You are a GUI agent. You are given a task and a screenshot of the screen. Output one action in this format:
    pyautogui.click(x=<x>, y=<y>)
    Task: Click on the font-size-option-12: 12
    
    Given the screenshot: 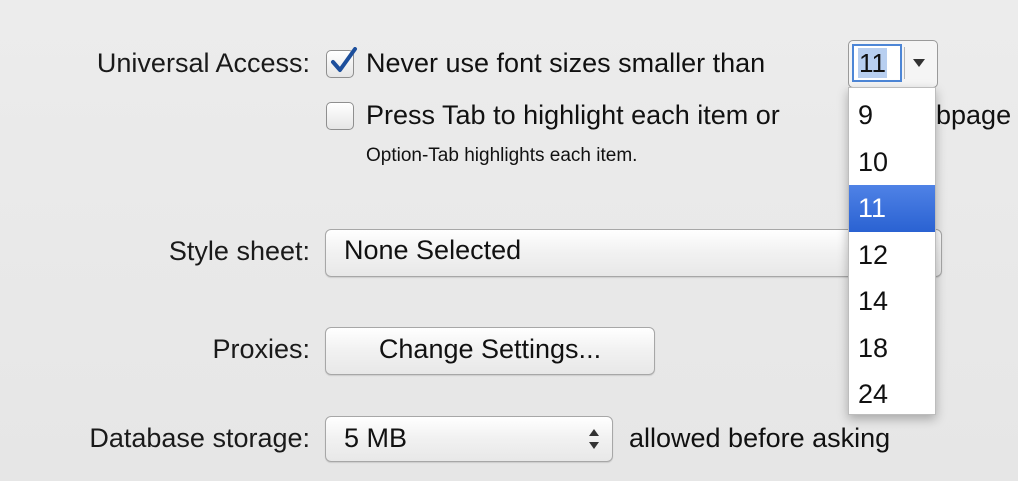 What is the action you would take?
    pyautogui.click(x=892, y=255)
    